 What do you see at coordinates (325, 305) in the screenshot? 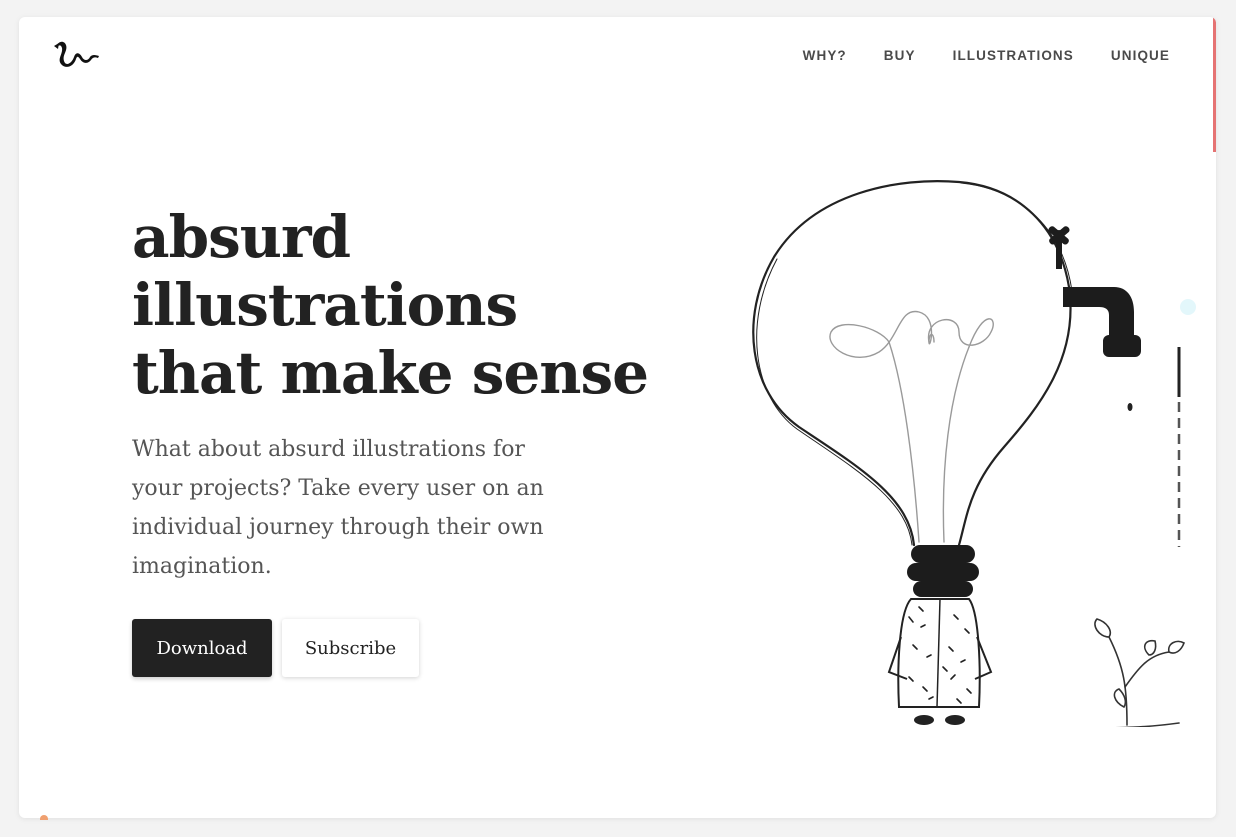
I see `hero-title-line-2: illustrations` at bounding box center [325, 305].